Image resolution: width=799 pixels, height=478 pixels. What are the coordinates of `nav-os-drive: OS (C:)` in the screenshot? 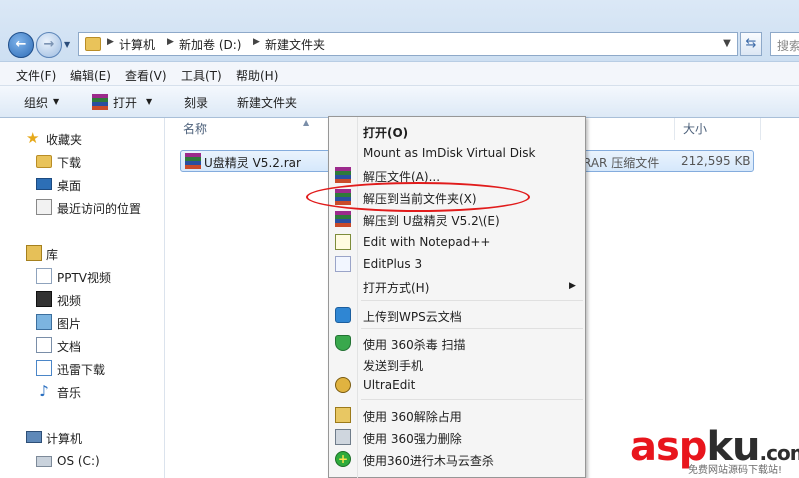 It's located at (82, 461).